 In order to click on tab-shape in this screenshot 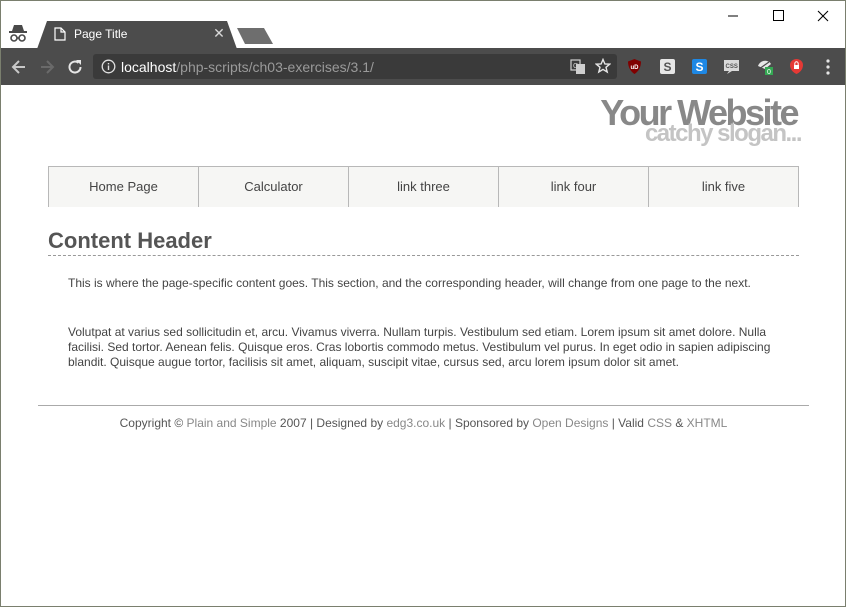, I will do `click(137, 35)`.